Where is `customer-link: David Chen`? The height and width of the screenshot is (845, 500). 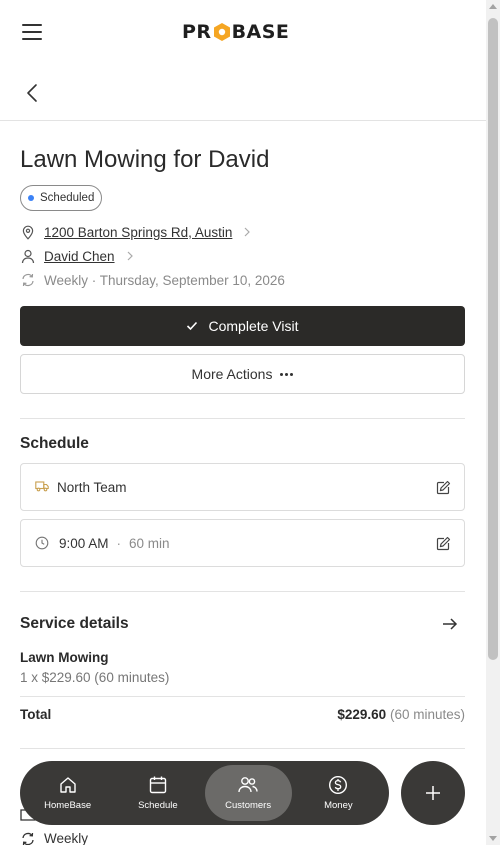
customer-link: David Chen is located at coordinates (79, 256).